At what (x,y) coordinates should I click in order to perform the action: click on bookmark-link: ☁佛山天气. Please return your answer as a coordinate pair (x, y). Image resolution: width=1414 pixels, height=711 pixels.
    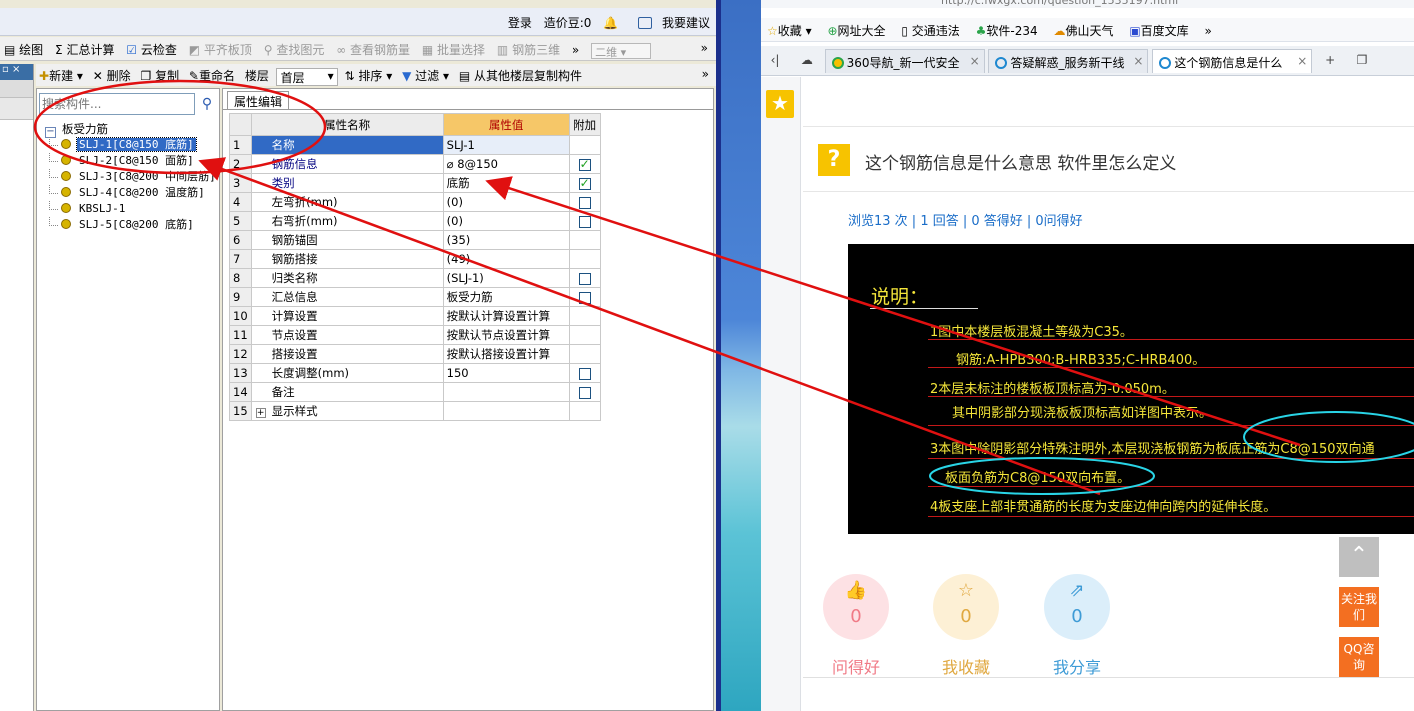
    Looking at the image, I should click on (1083, 28).